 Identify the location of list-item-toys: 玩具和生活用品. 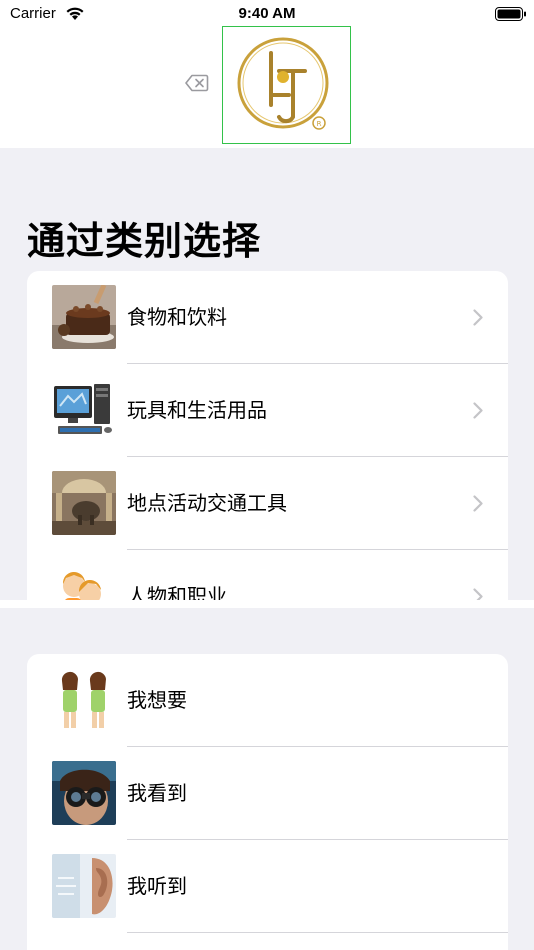
(267, 410).